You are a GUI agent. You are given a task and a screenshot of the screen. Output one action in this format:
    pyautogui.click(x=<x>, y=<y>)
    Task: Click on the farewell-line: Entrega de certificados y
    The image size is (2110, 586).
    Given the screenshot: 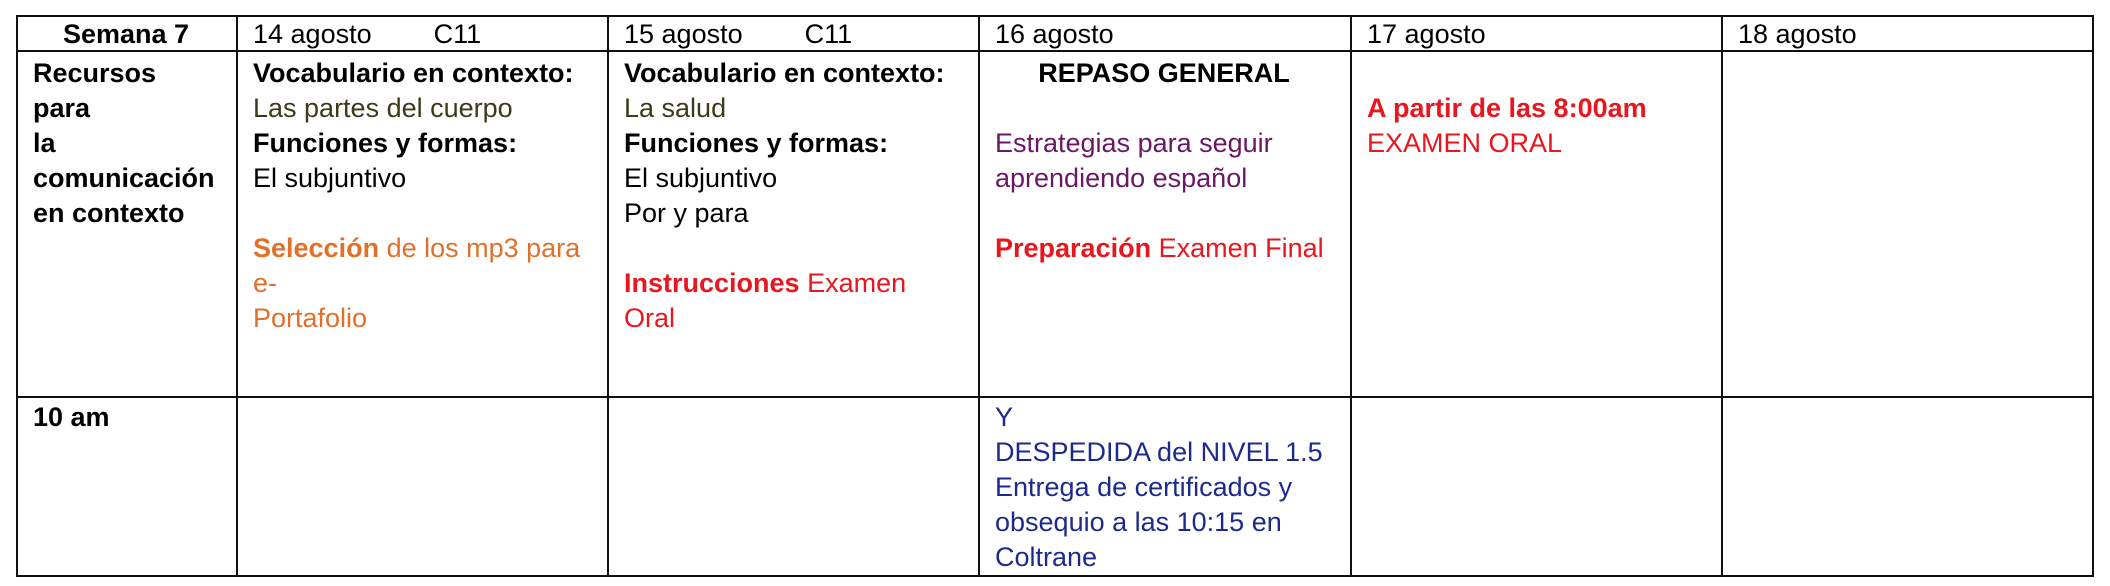 What is the action you would take?
    pyautogui.click(x=1144, y=487)
    